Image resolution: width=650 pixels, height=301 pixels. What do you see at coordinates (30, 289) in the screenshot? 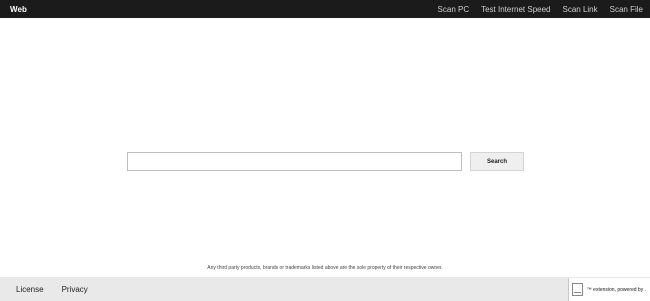
I see `footer-license-link: License` at bounding box center [30, 289].